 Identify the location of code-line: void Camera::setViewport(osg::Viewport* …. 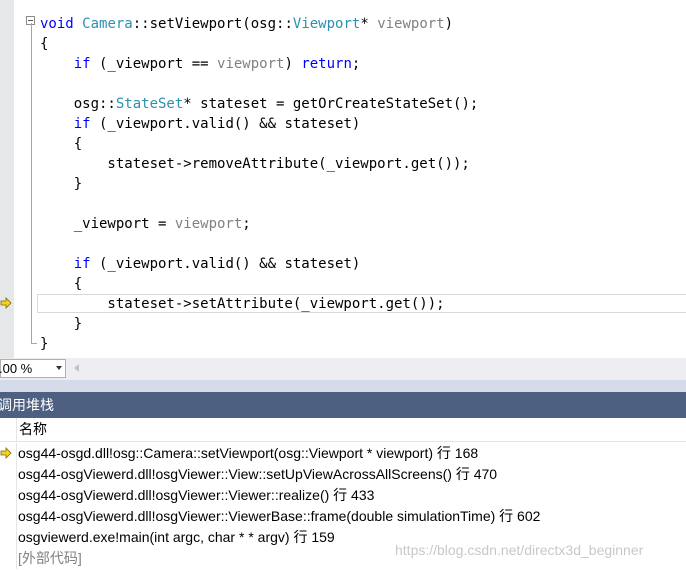
(246, 24).